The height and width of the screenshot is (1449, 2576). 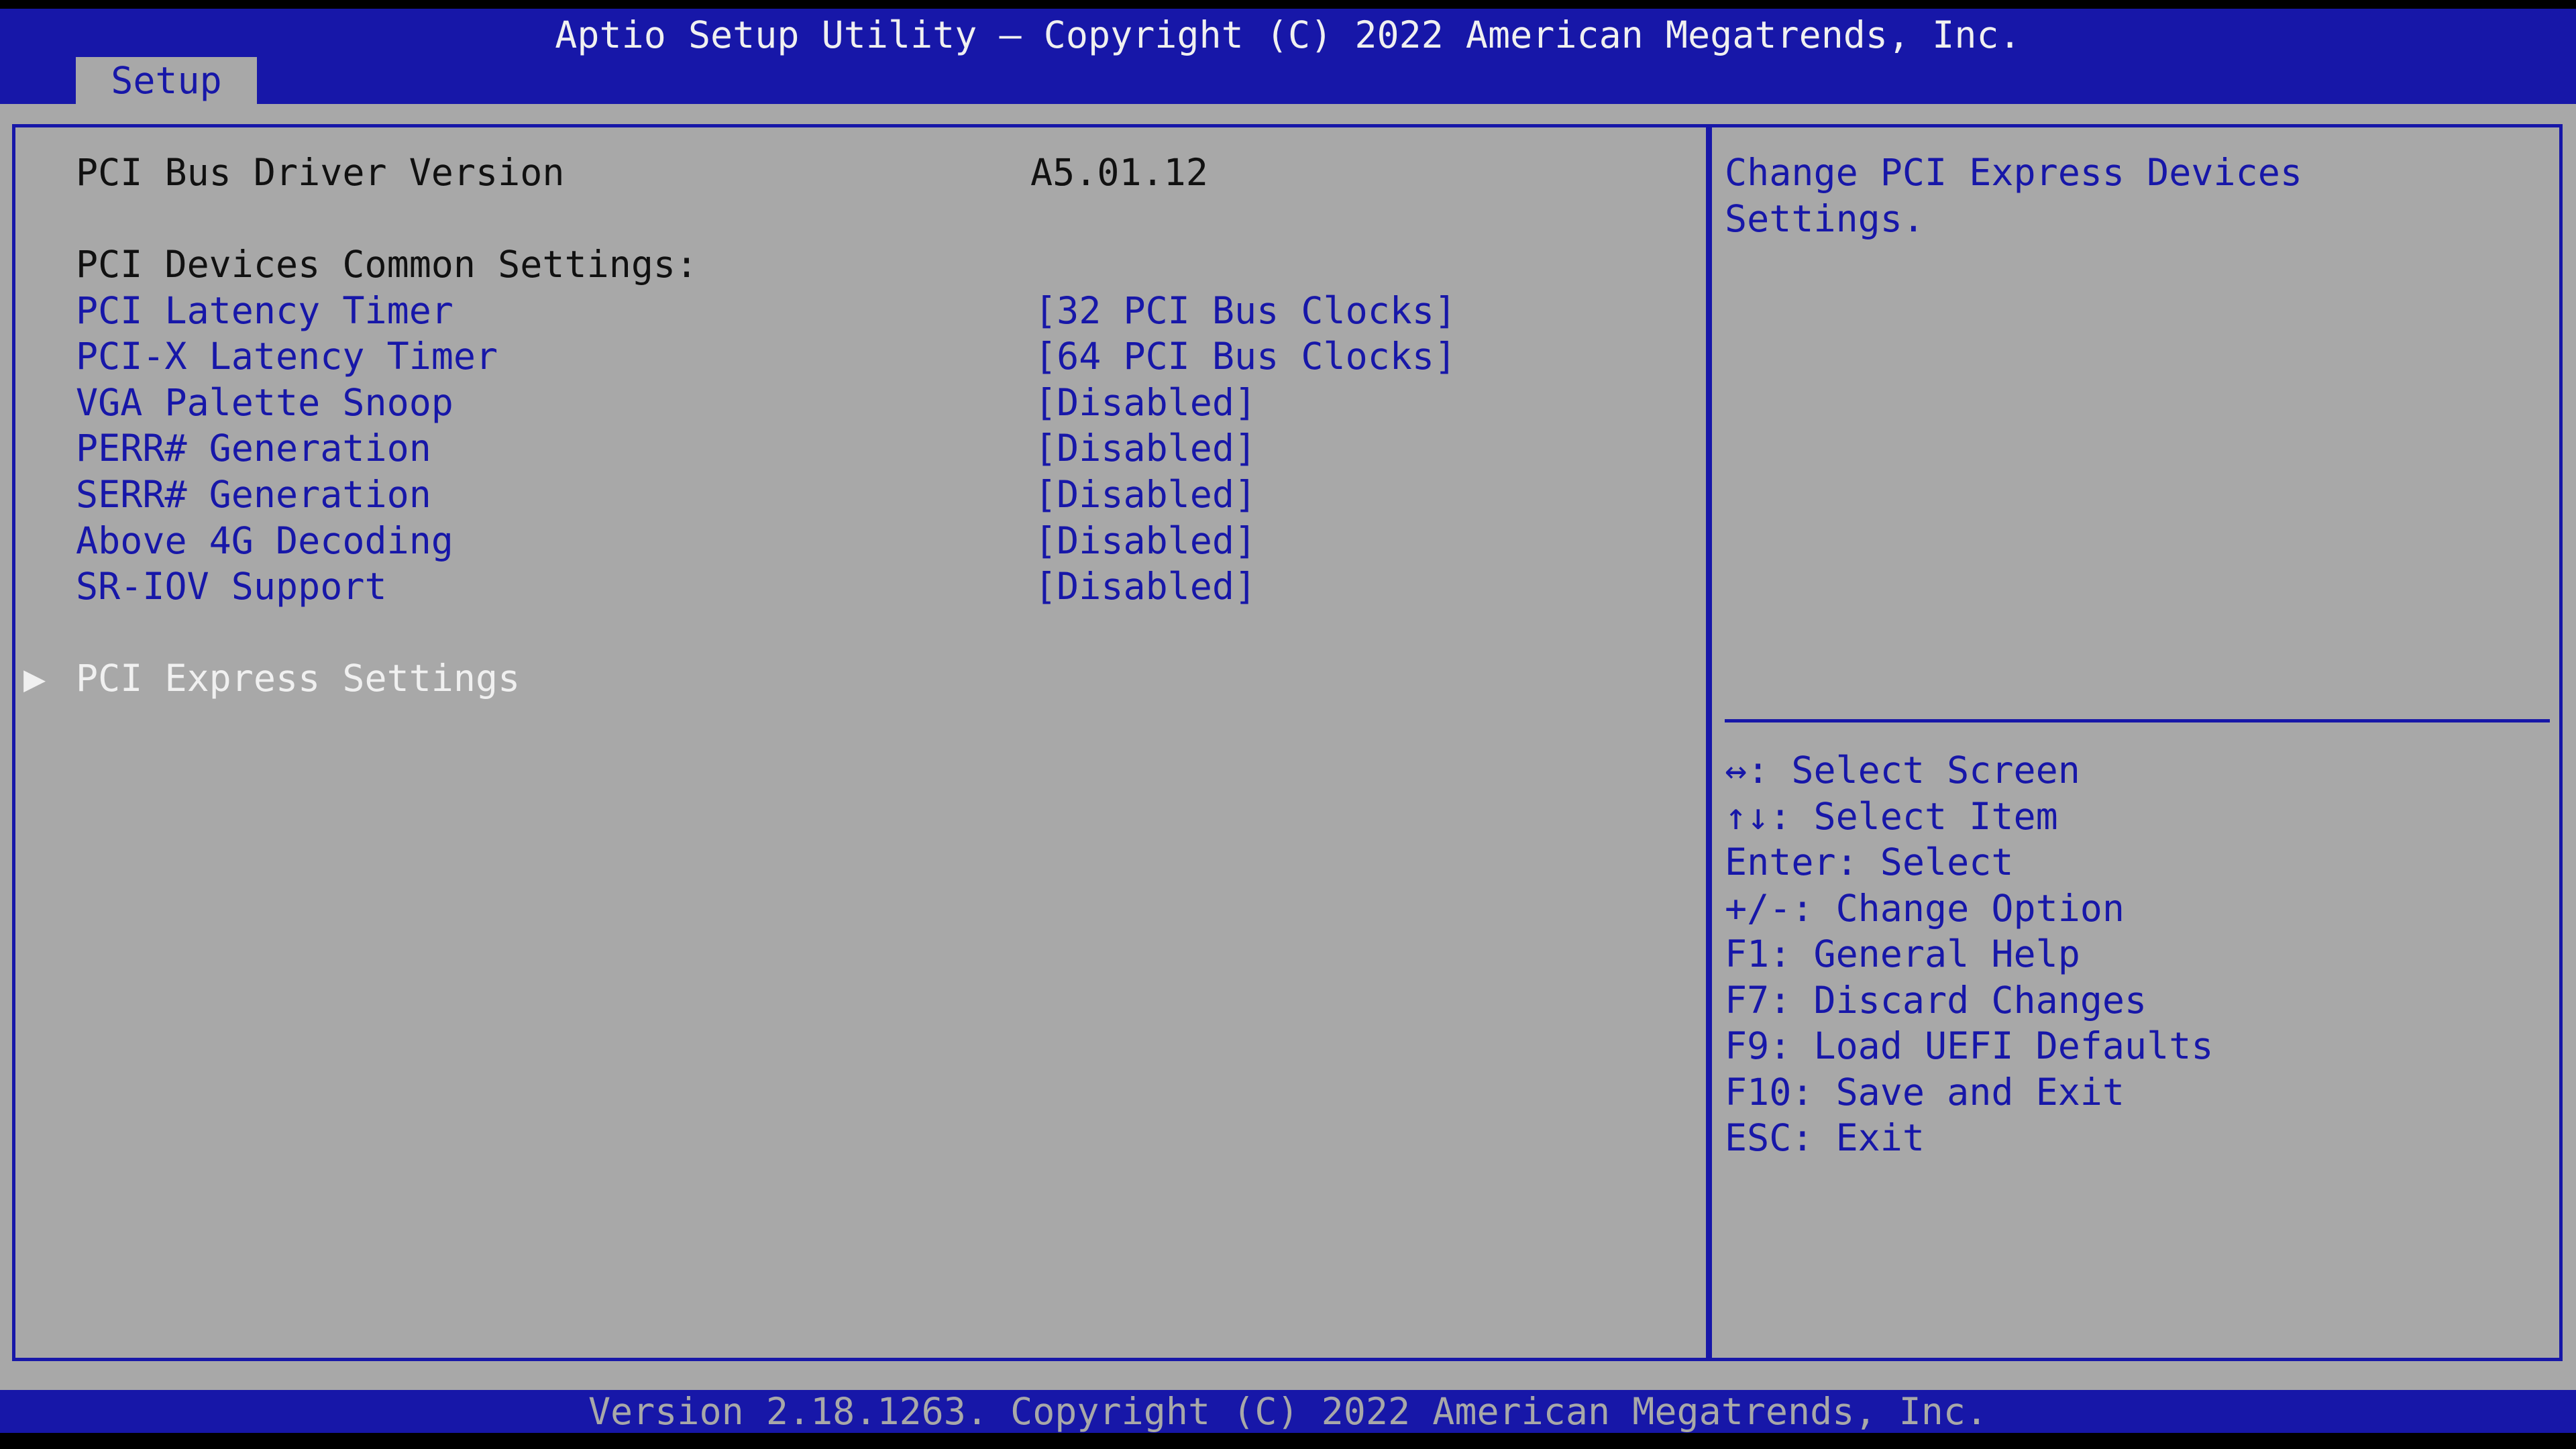 What do you see at coordinates (264, 311) in the screenshot?
I see `option-pci-latency-timer-label: PCI Latency Timer` at bounding box center [264, 311].